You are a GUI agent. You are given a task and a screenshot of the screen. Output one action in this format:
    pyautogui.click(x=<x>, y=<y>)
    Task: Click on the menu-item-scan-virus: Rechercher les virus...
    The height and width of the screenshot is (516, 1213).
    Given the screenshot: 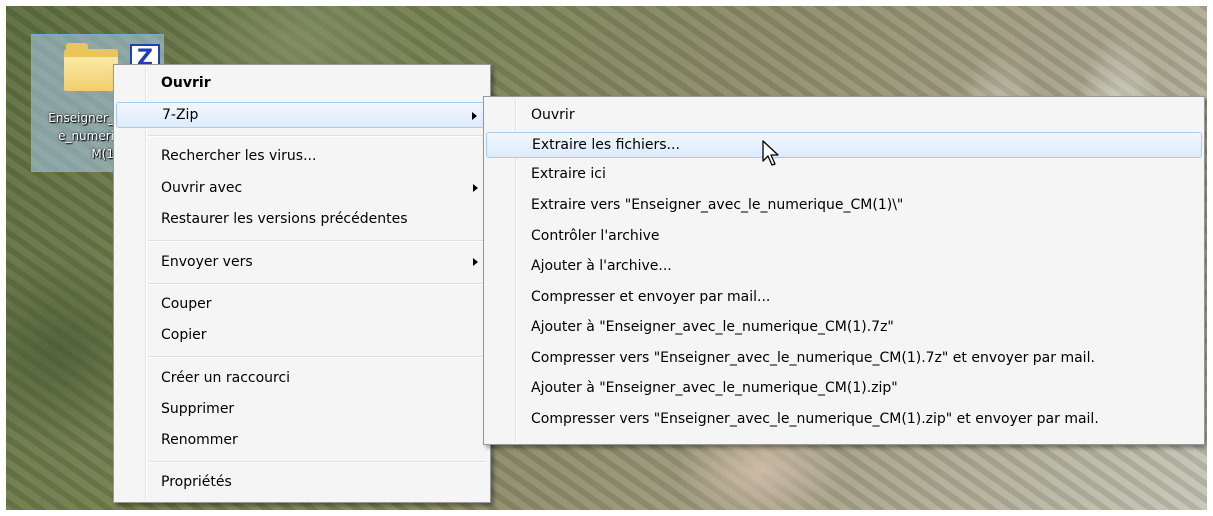 What is the action you would take?
    pyautogui.click(x=302, y=156)
    